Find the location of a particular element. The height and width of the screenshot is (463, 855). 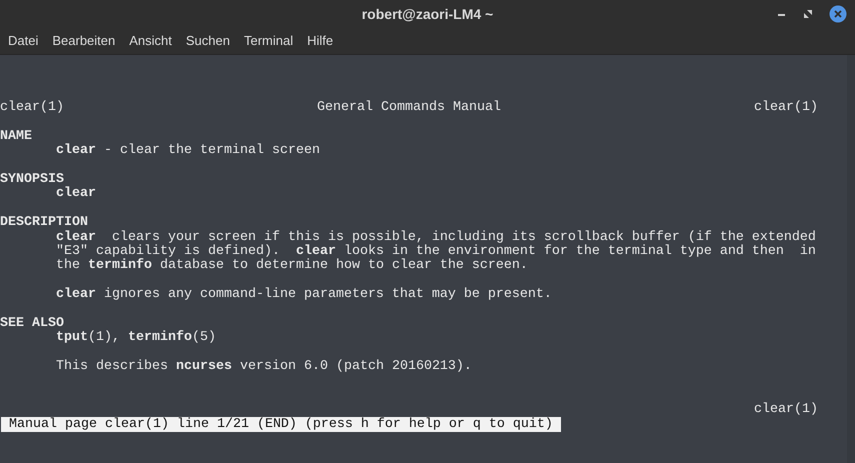

section-heading: SYNOPSIS is located at coordinates (32, 179).